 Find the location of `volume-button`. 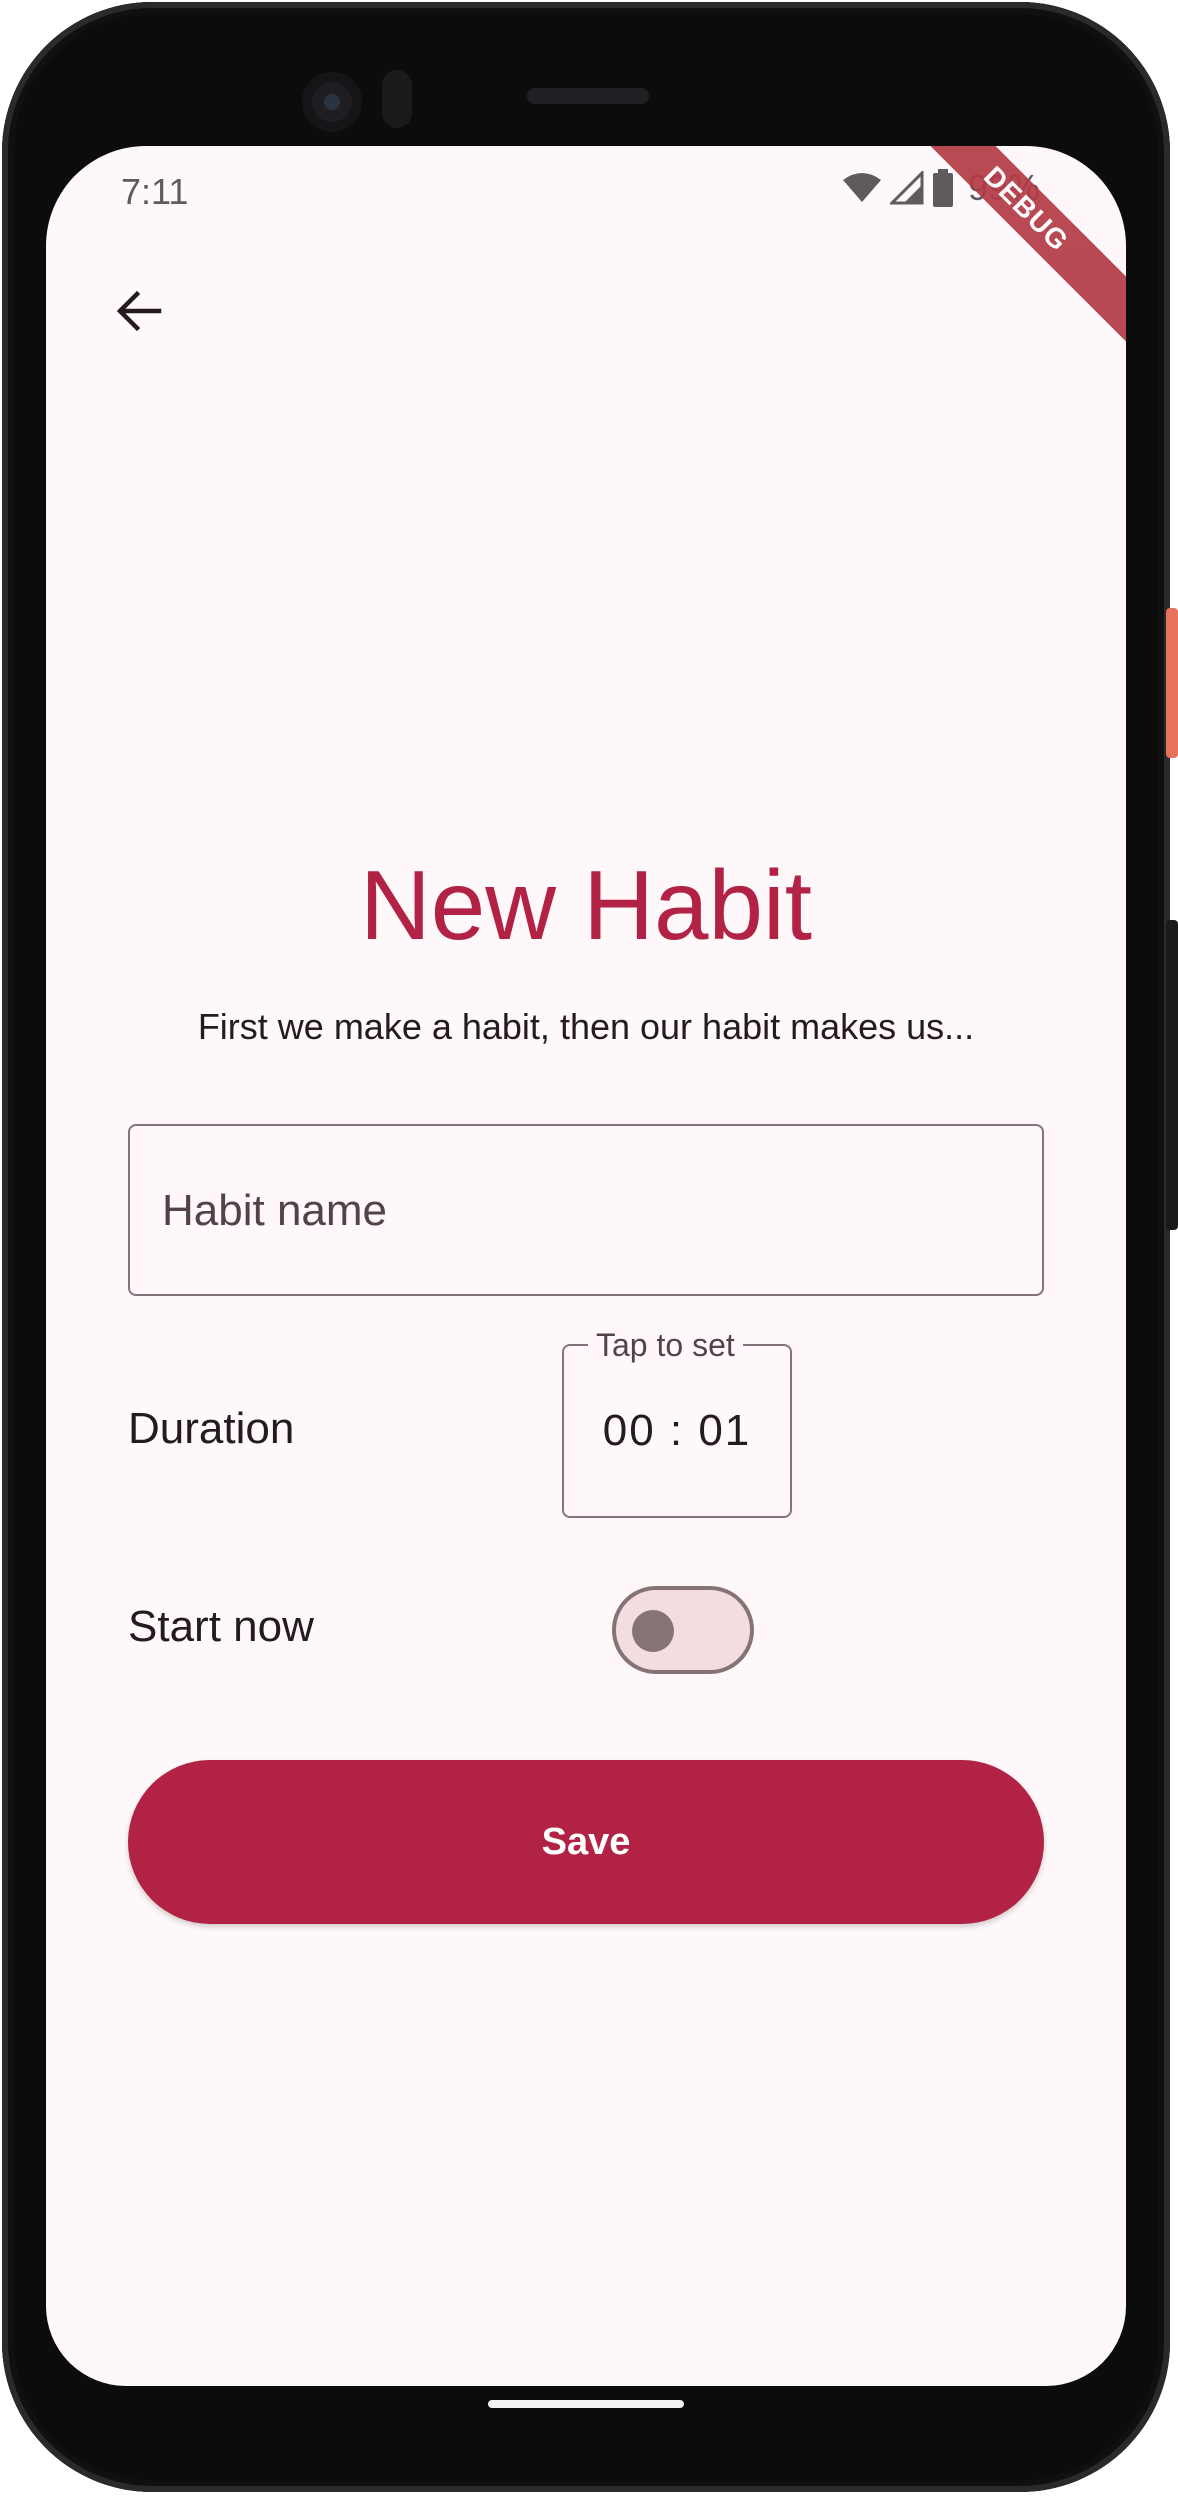

volume-button is located at coordinates (1172, 1075).